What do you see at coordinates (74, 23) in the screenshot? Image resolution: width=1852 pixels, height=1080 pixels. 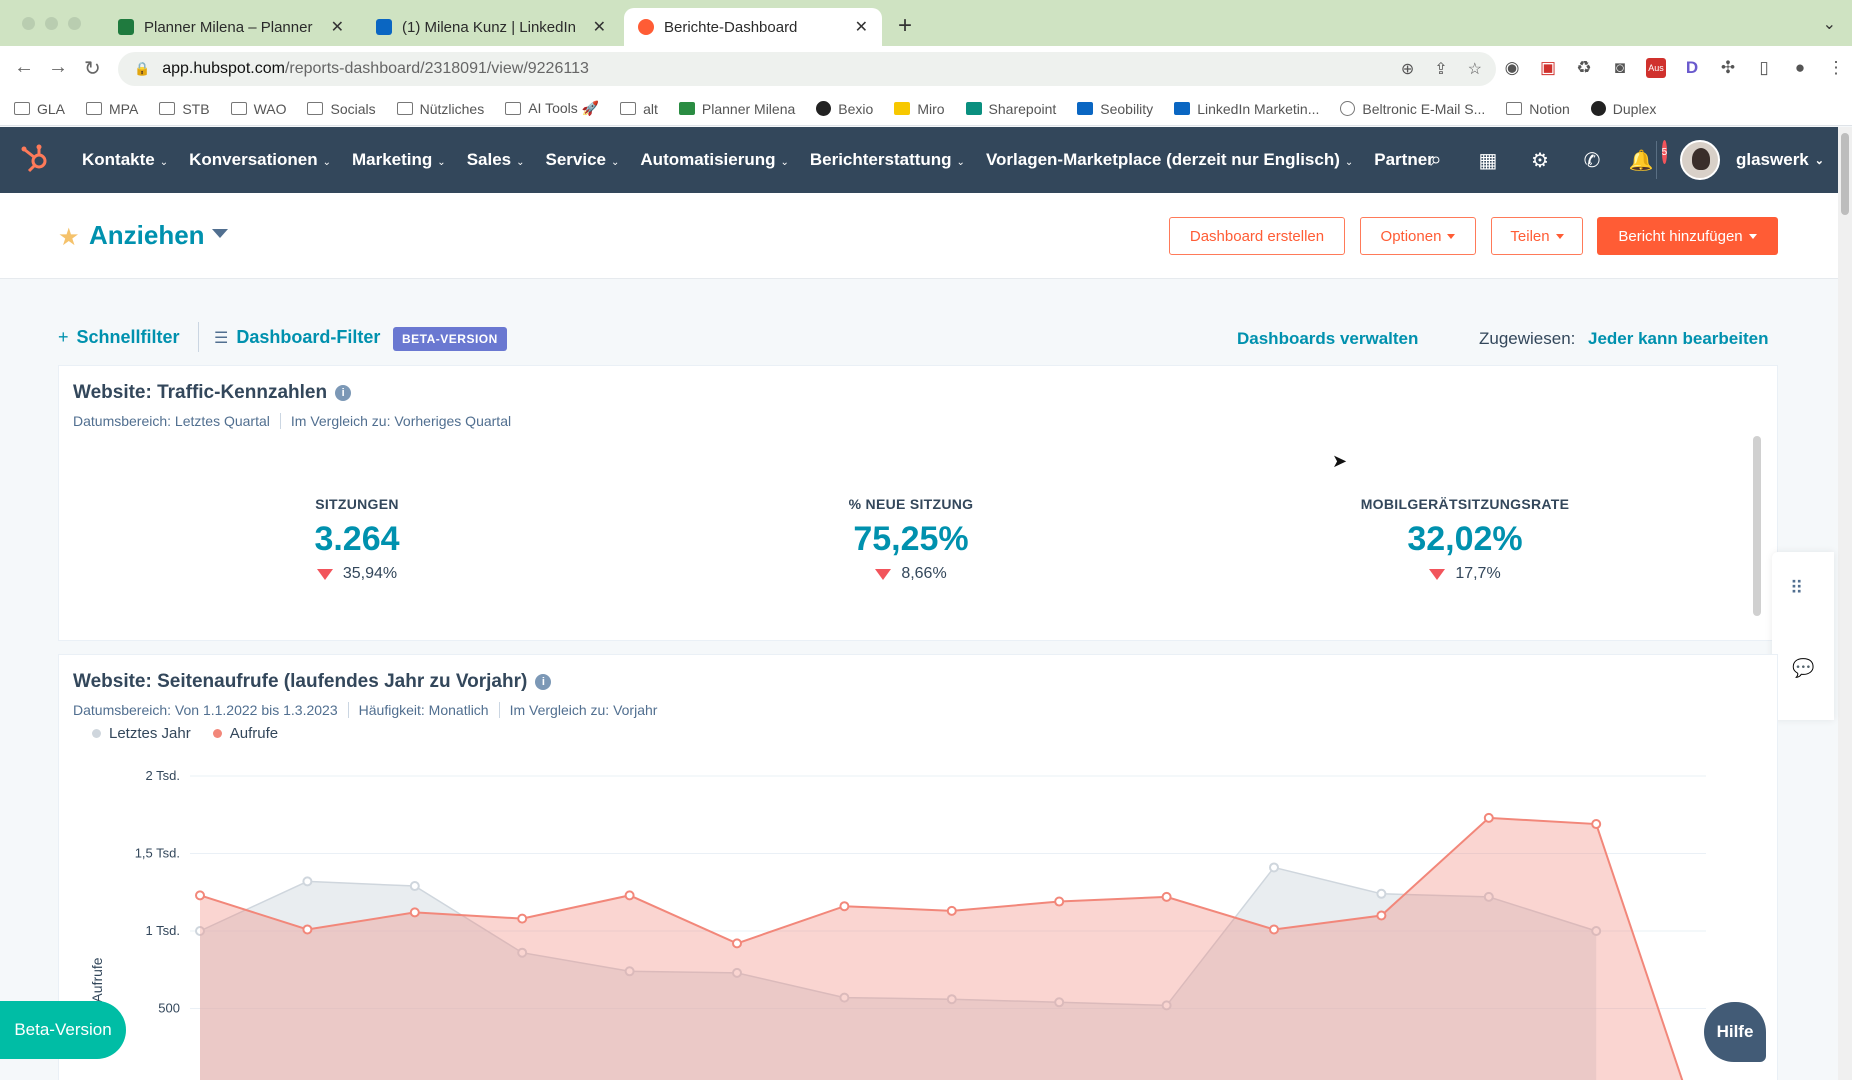 I see `maximize-window-icon` at bounding box center [74, 23].